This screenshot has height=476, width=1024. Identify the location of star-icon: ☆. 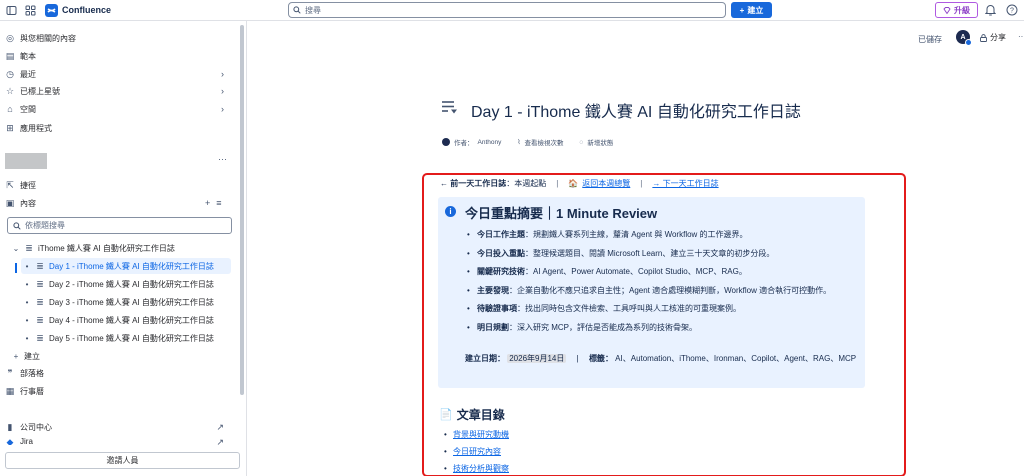
(10, 90).